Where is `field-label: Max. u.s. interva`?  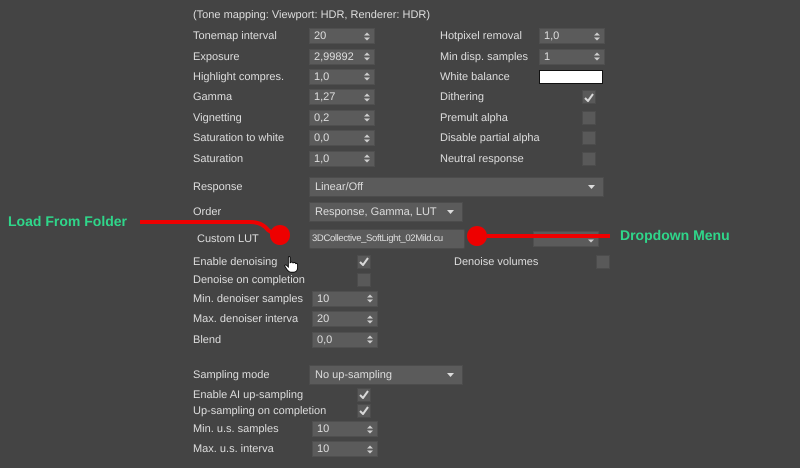
field-label: Max. u.s. interva is located at coordinates (234, 449).